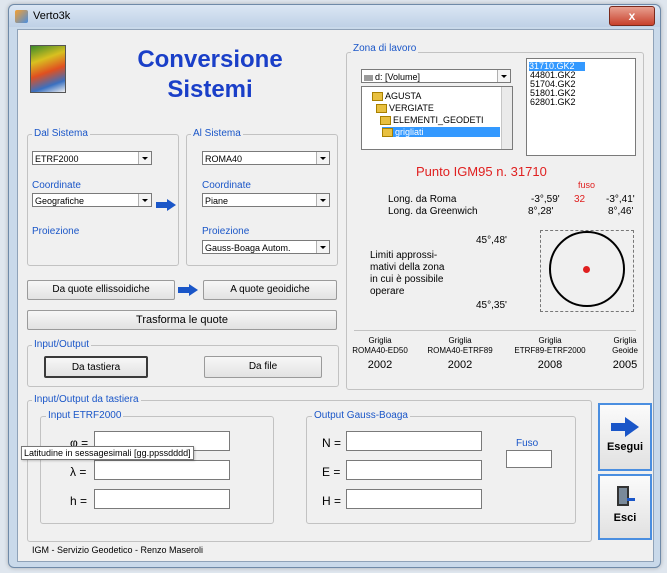  Describe the element at coordinates (495, 330) in the screenshot. I see `griglie-separator` at that location.